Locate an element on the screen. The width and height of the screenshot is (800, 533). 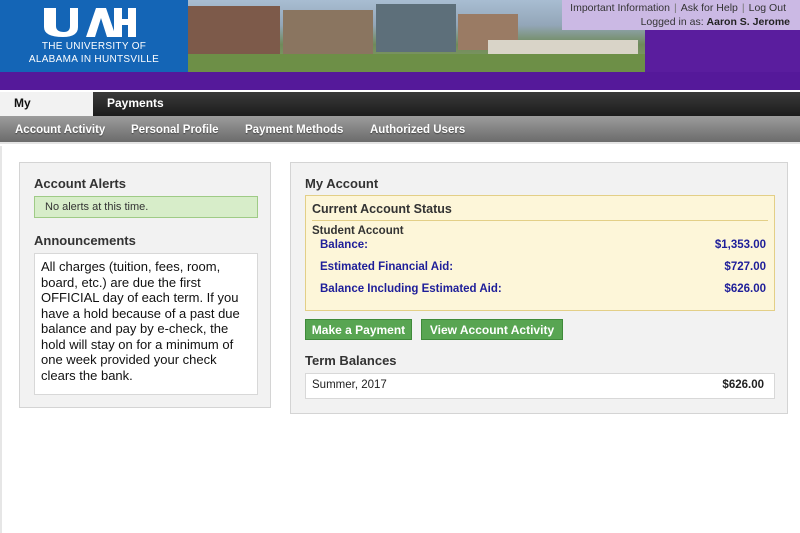
my-account-heading: My Account is located at coordinates (342, 183).